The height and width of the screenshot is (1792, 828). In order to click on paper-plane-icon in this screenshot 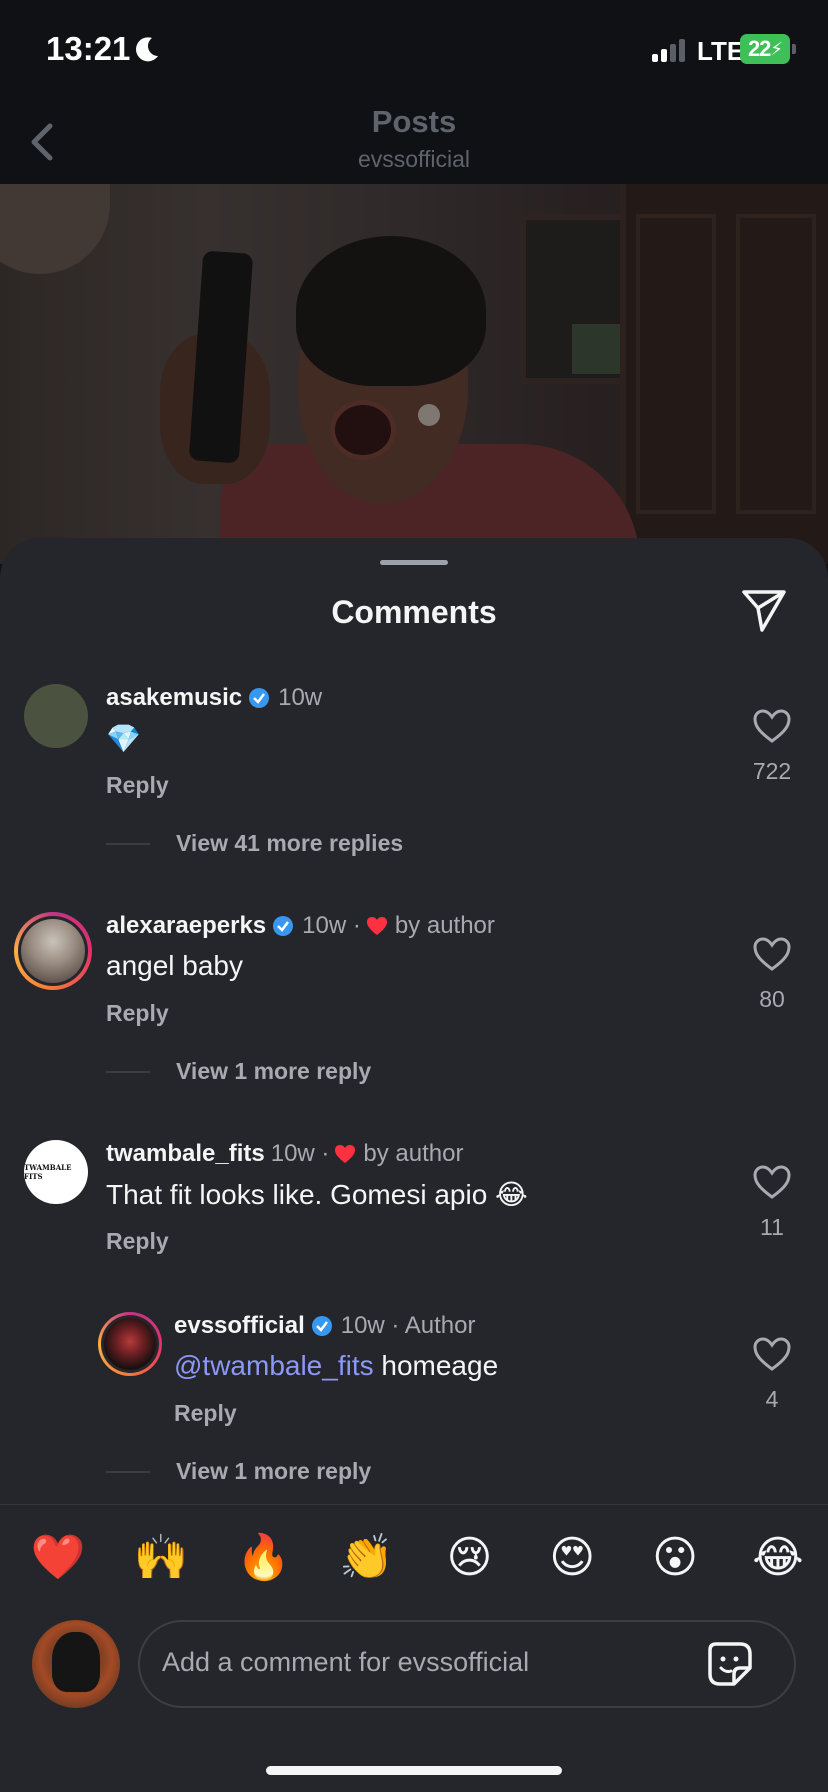, I will do `click(764, 611)`.